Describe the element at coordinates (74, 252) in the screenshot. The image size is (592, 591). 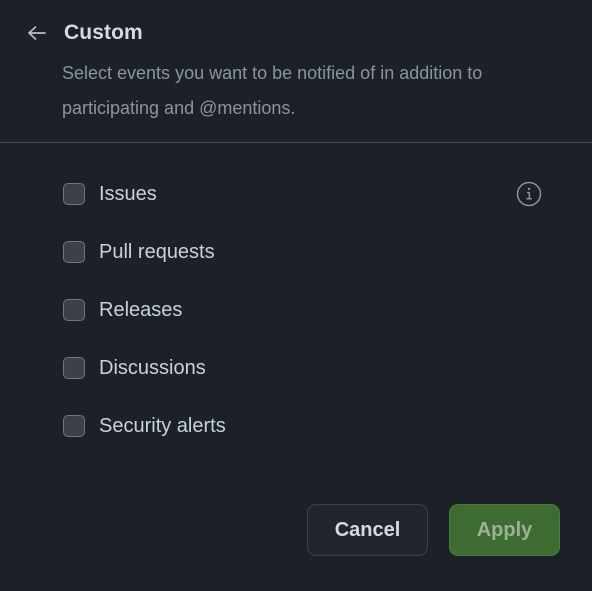
I see `checkbox-pull-requests` at that location.